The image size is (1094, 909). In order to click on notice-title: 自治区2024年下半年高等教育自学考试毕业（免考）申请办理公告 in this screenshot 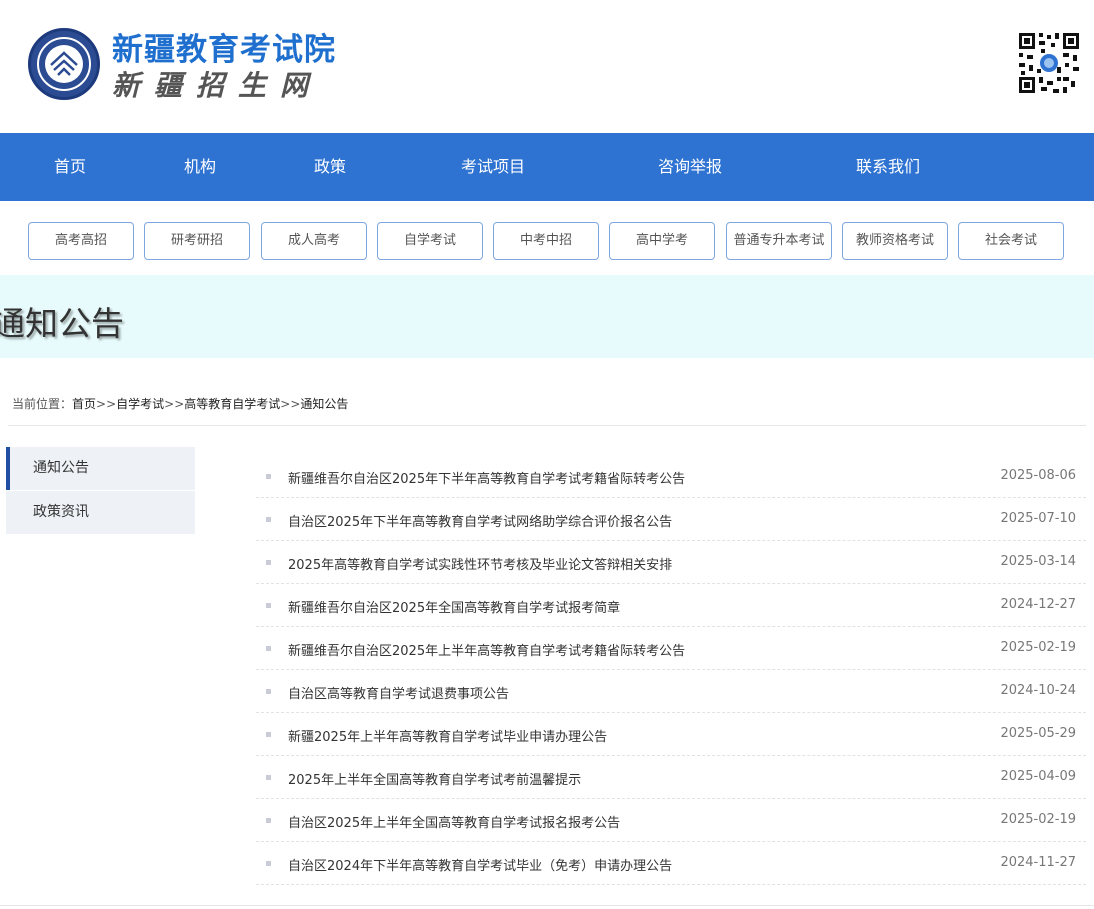, I will do `click(480, 864)`.